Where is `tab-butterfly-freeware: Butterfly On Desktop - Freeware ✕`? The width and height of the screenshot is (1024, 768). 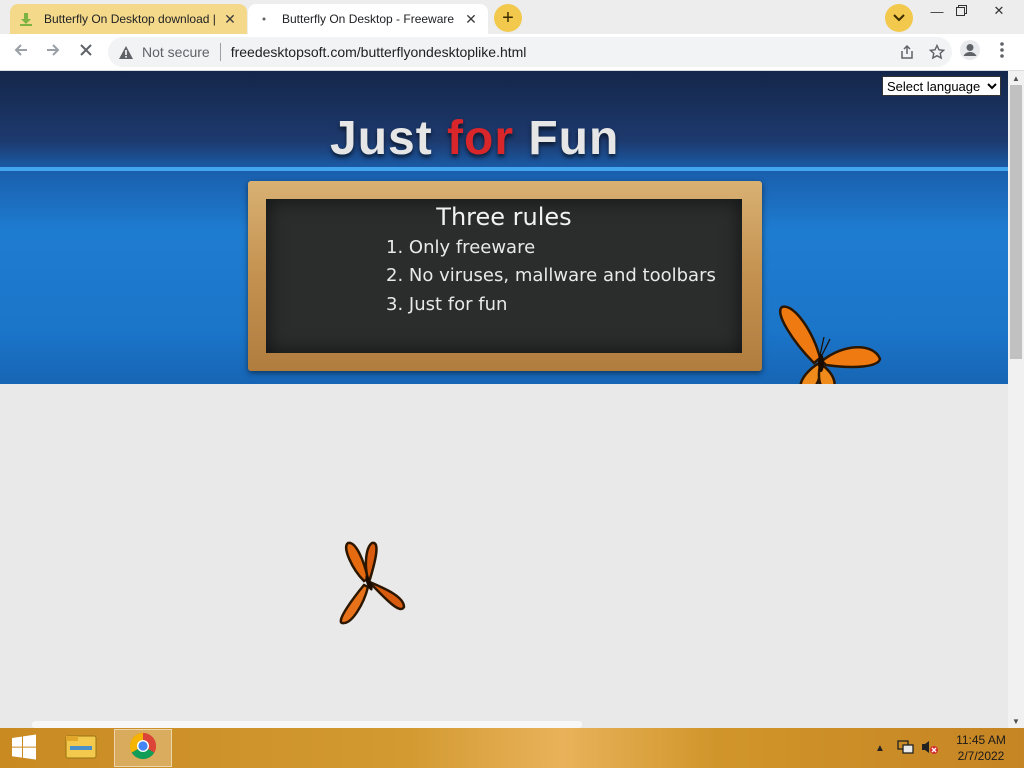 tab-butterfly-freeware: Butterfly On Desktop - Freeware ✕ is located at coordinates (368, 19).